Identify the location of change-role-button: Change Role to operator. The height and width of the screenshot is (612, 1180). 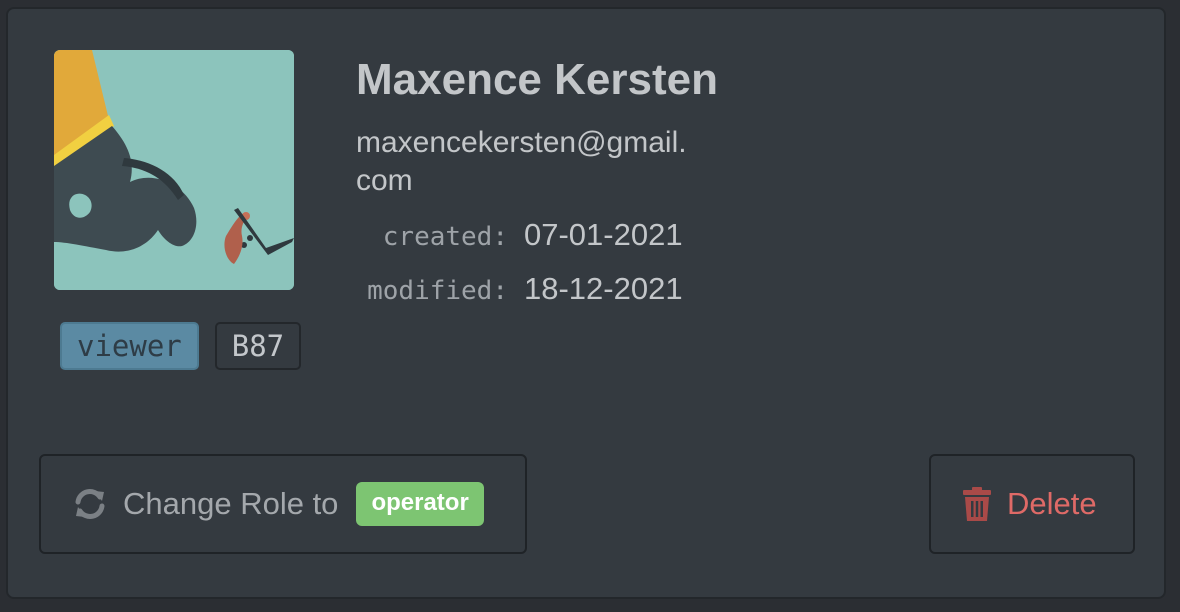
(283, 504).